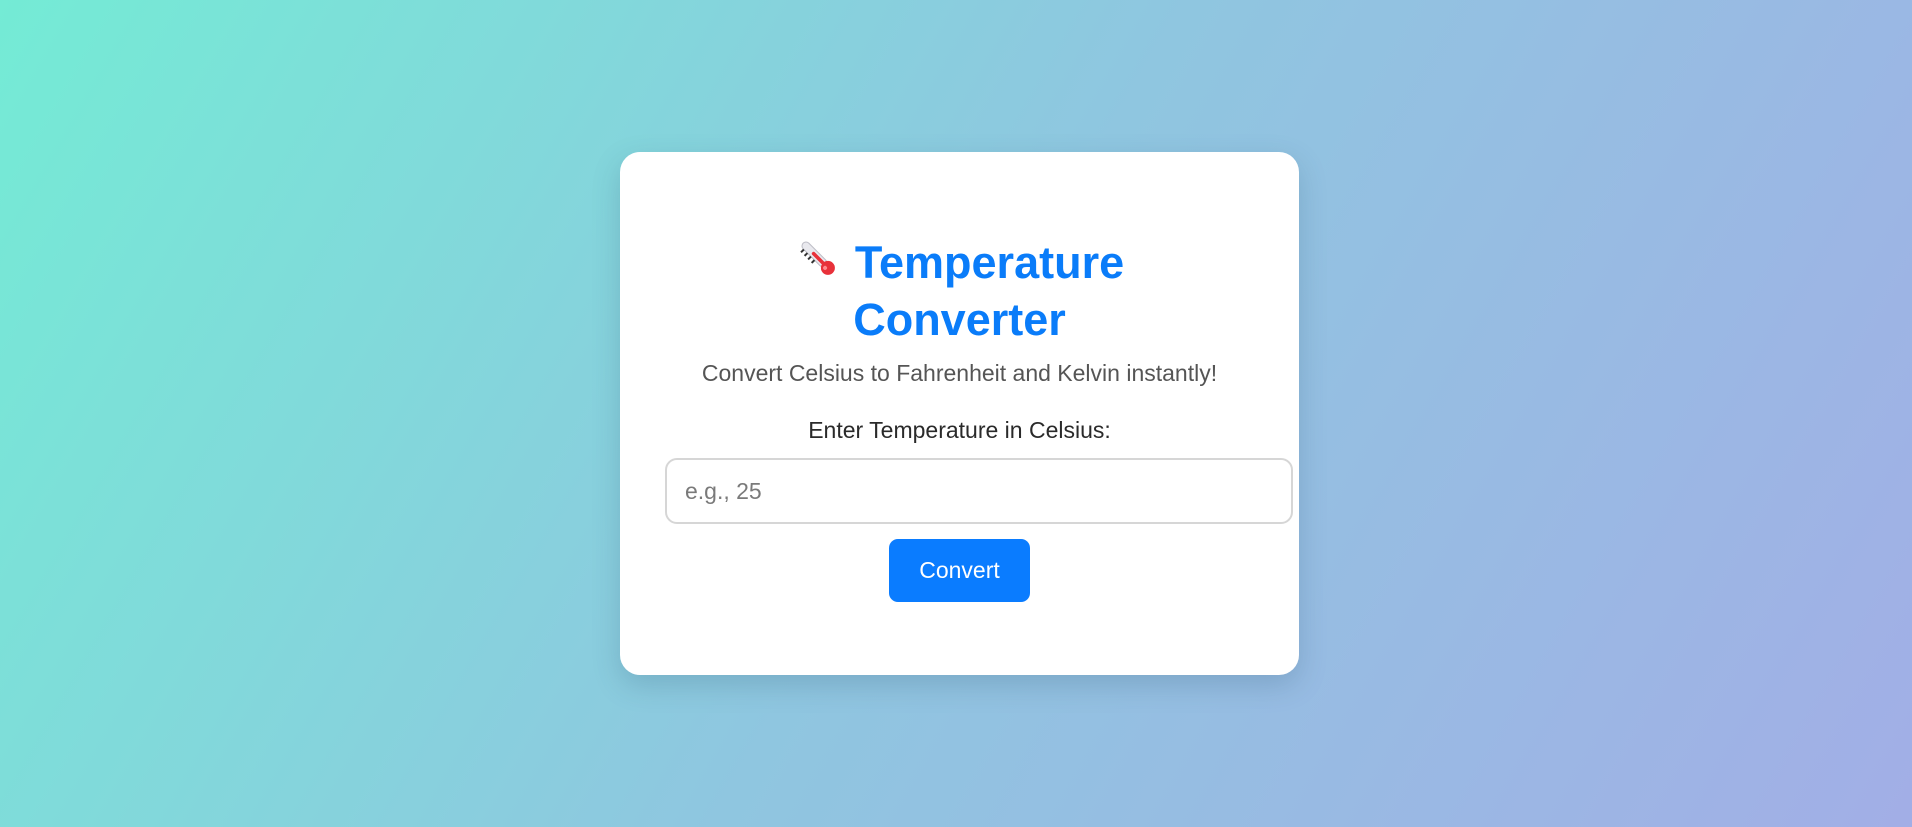  Describe the element at coordinates (959, 570) in the screenshot. I see `convert-button: Convert` at that location.